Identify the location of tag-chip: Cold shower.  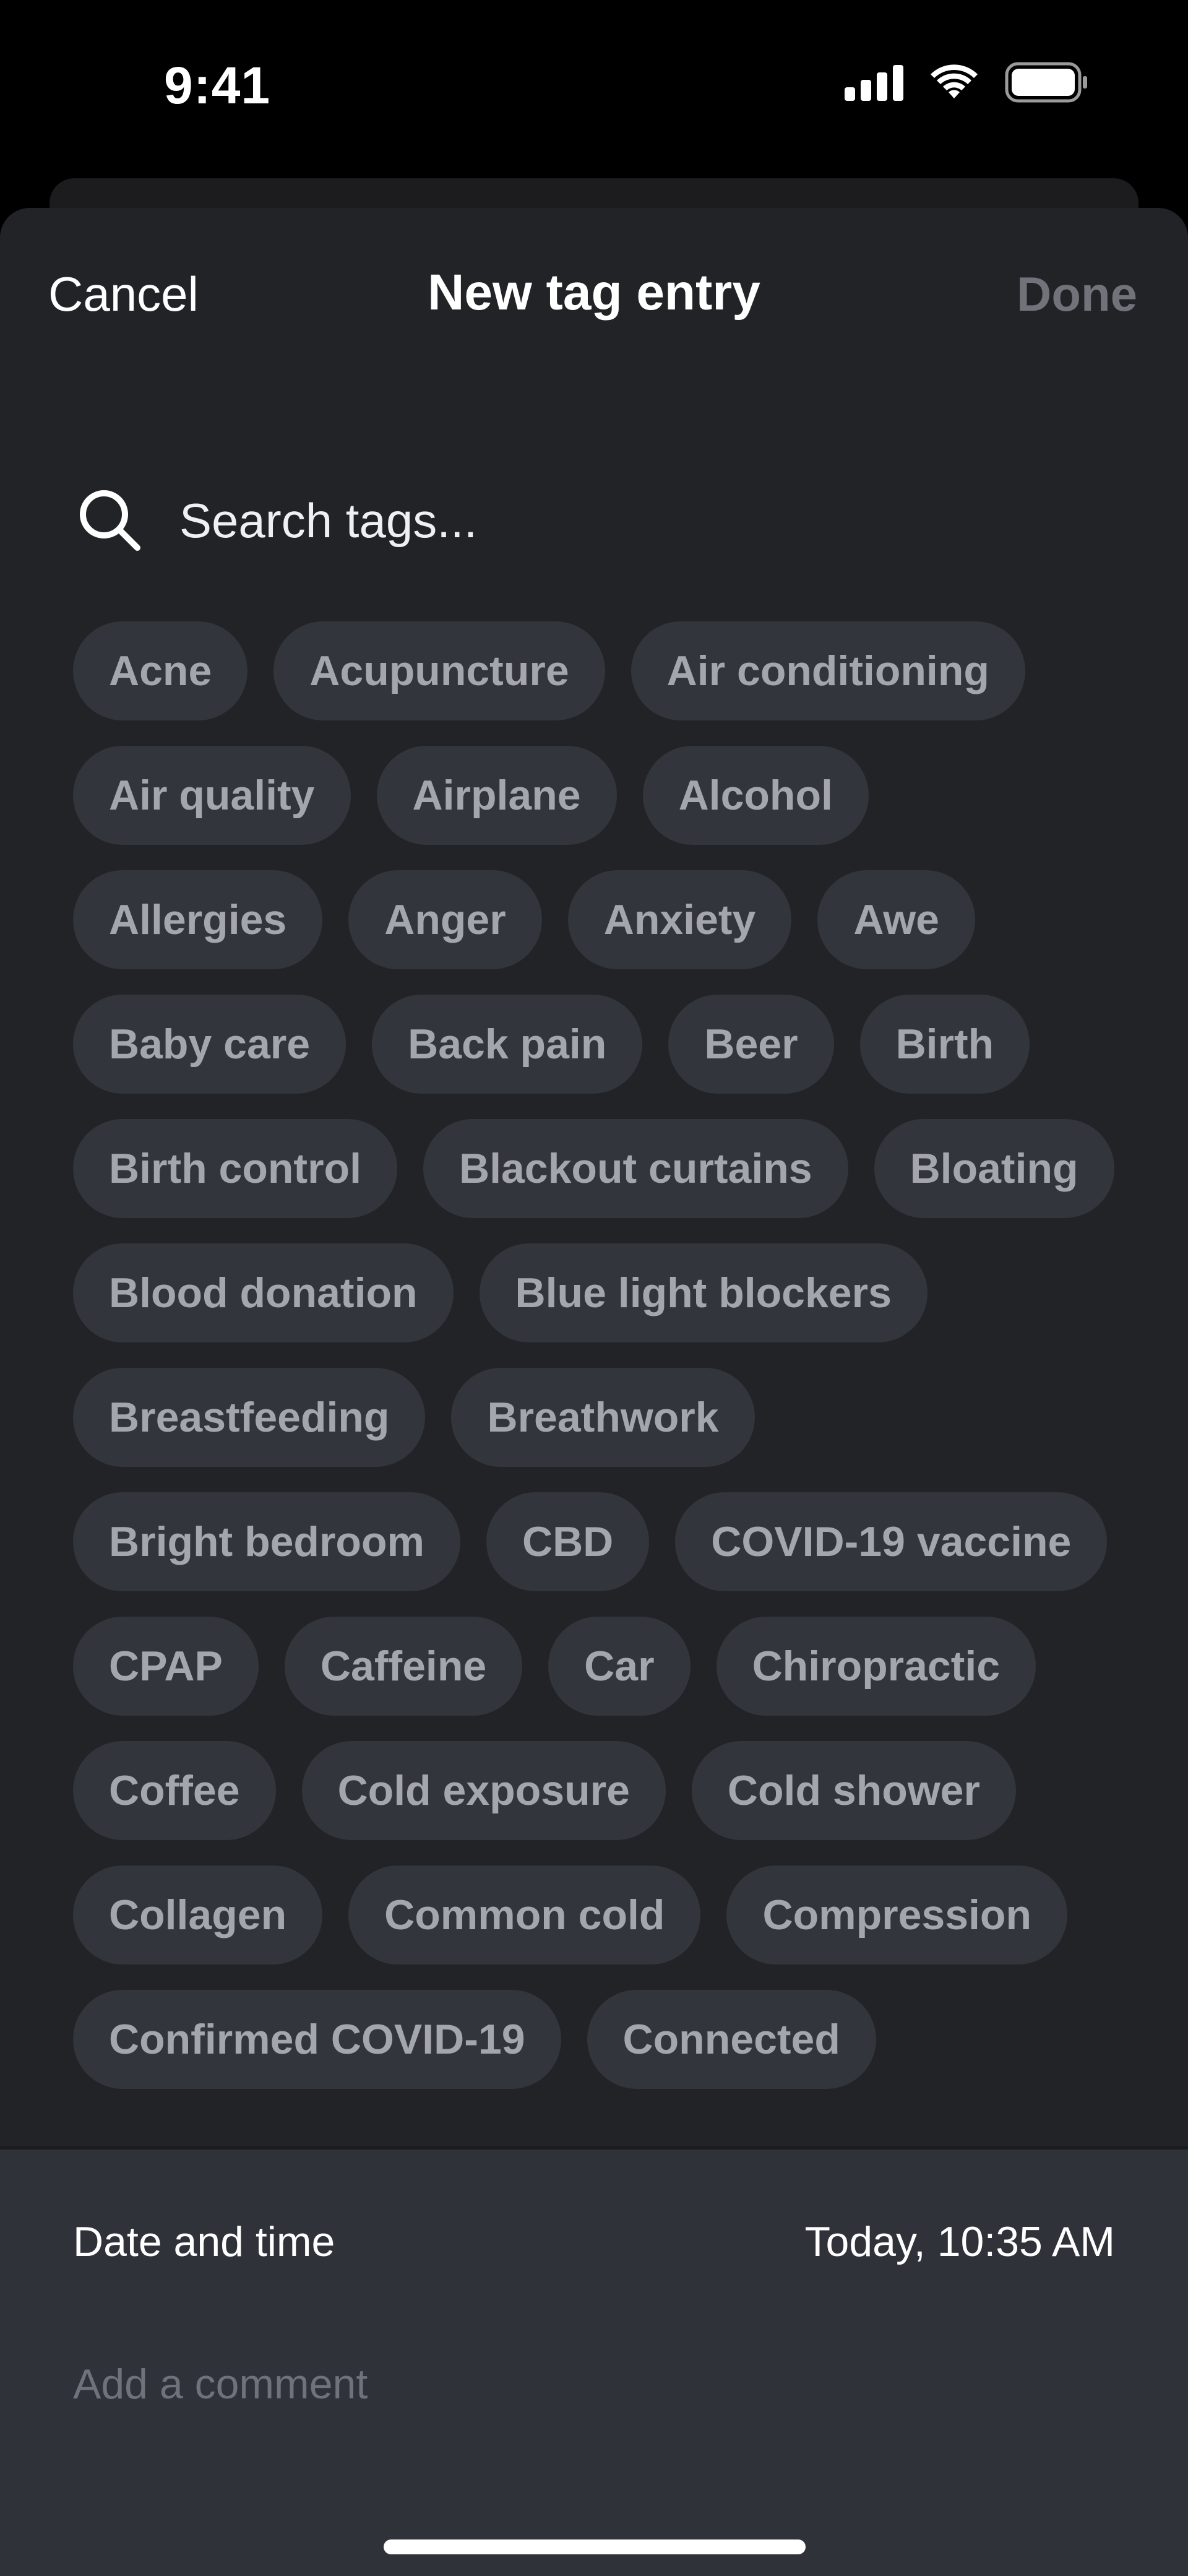
(853, 1790).